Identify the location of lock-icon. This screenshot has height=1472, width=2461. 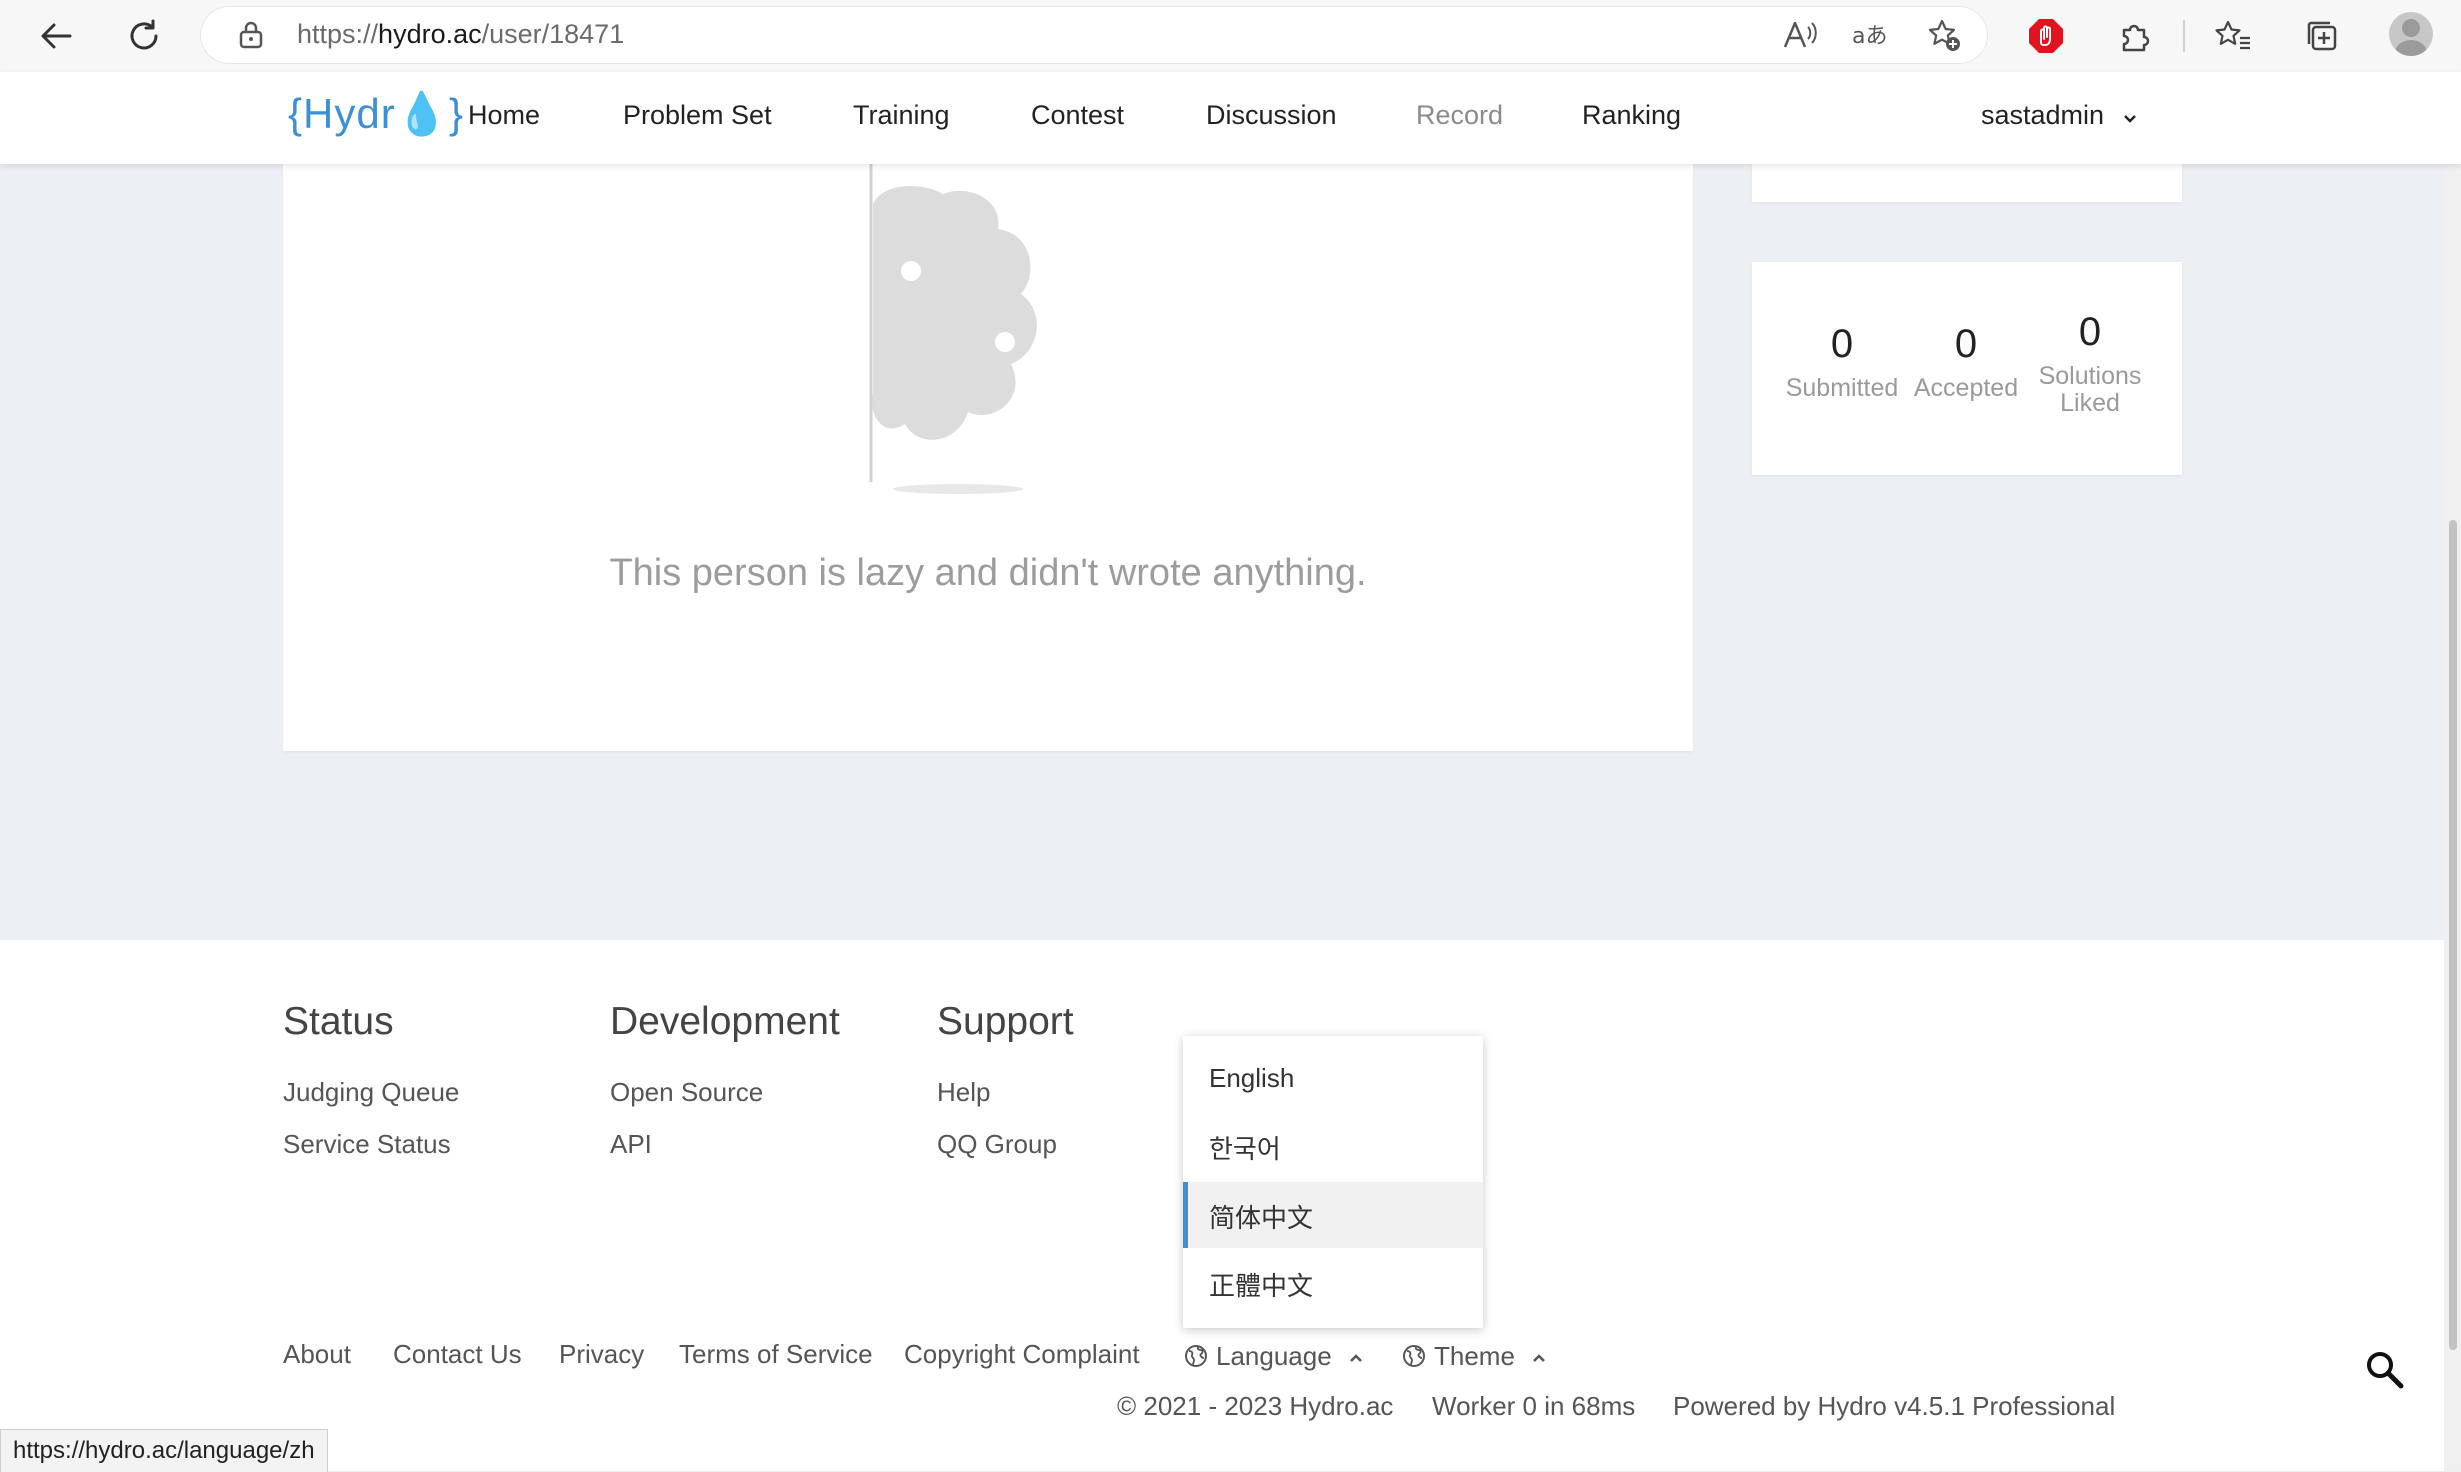
(251, 35).